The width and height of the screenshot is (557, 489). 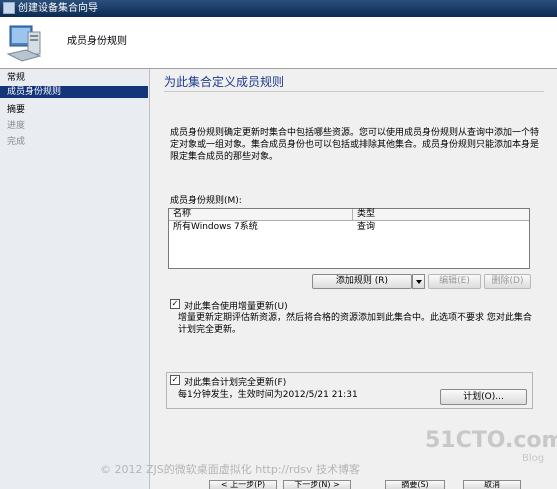 What do you see at coordinates (349, 238) in the screenshot?
I see `membership-rules-list: 名称 类型 所有Windows 7系统 查询` at bounding box center [349, 238].